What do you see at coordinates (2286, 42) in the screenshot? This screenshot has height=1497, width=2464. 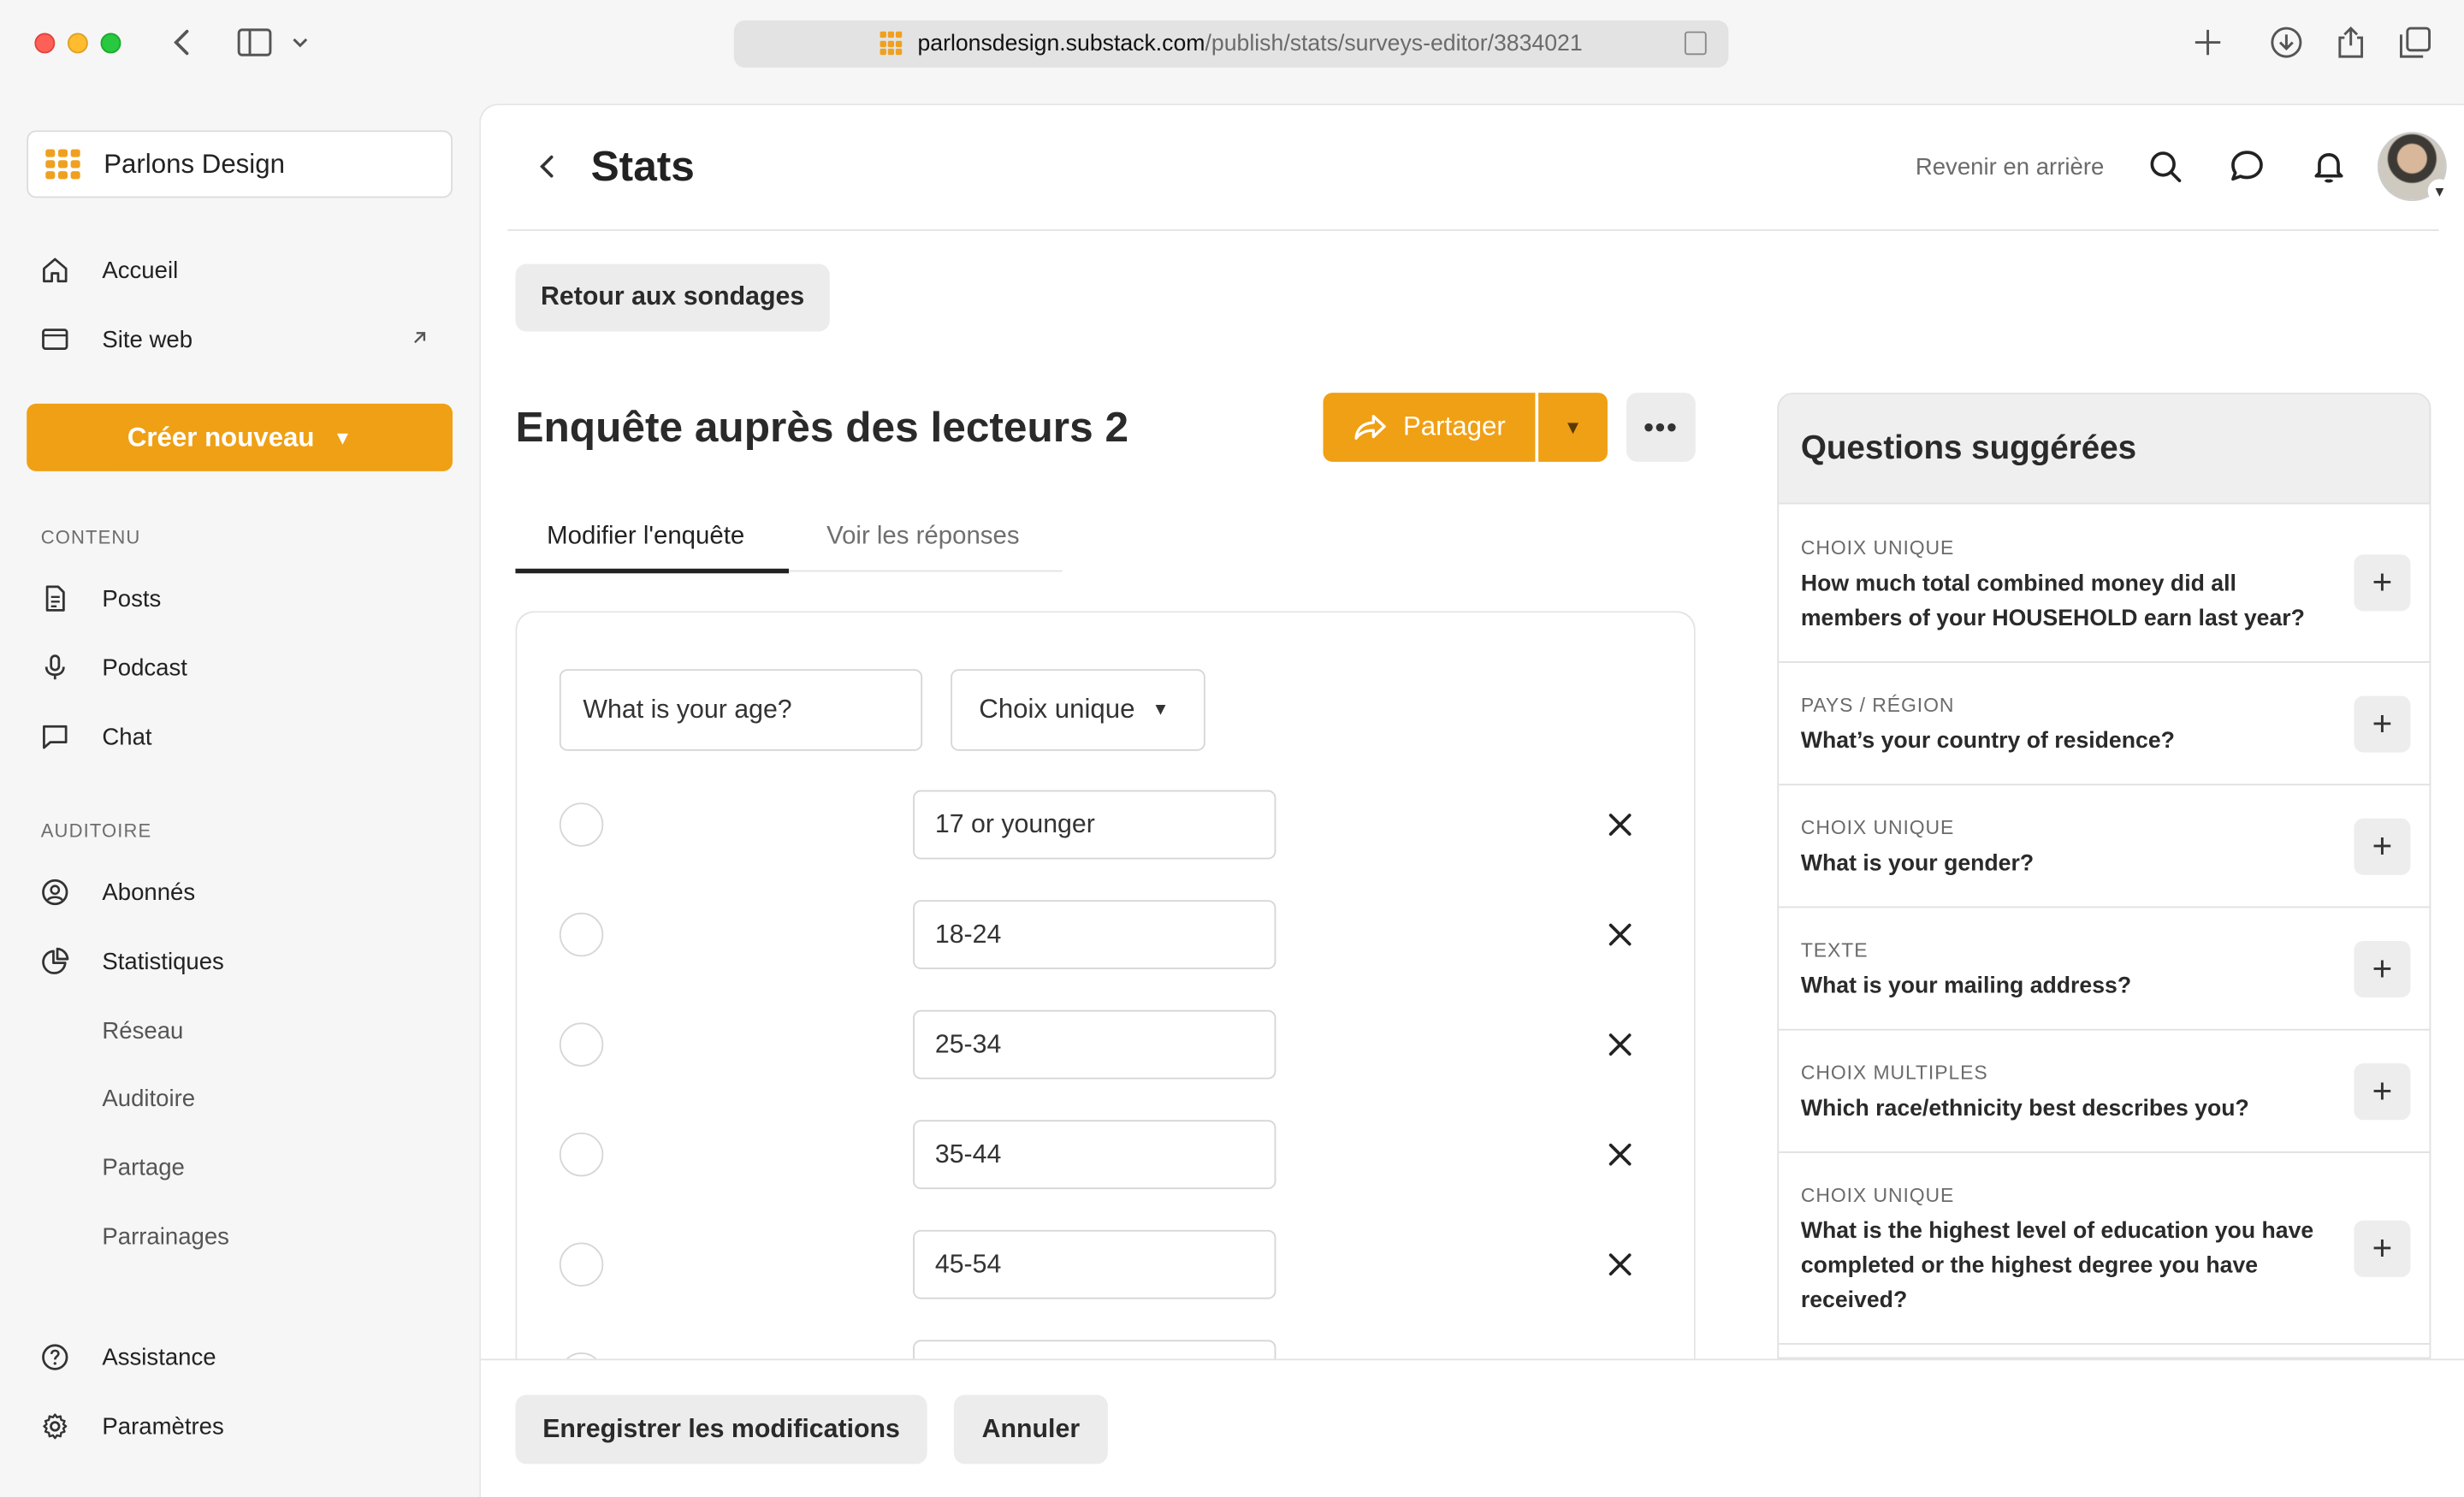 I see `downloads-icon` at bounding box center [2286, 42].